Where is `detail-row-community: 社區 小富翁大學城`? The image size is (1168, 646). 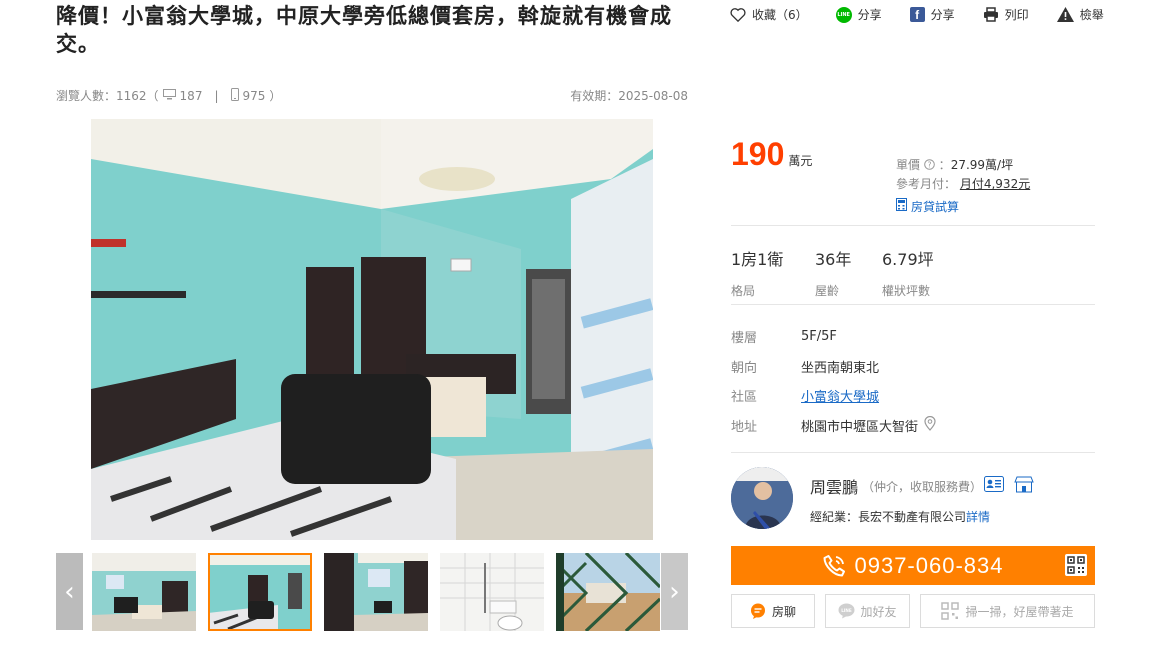
detail-row-community: 社區 小富翁大學城 is located at coordinates (833, 396).